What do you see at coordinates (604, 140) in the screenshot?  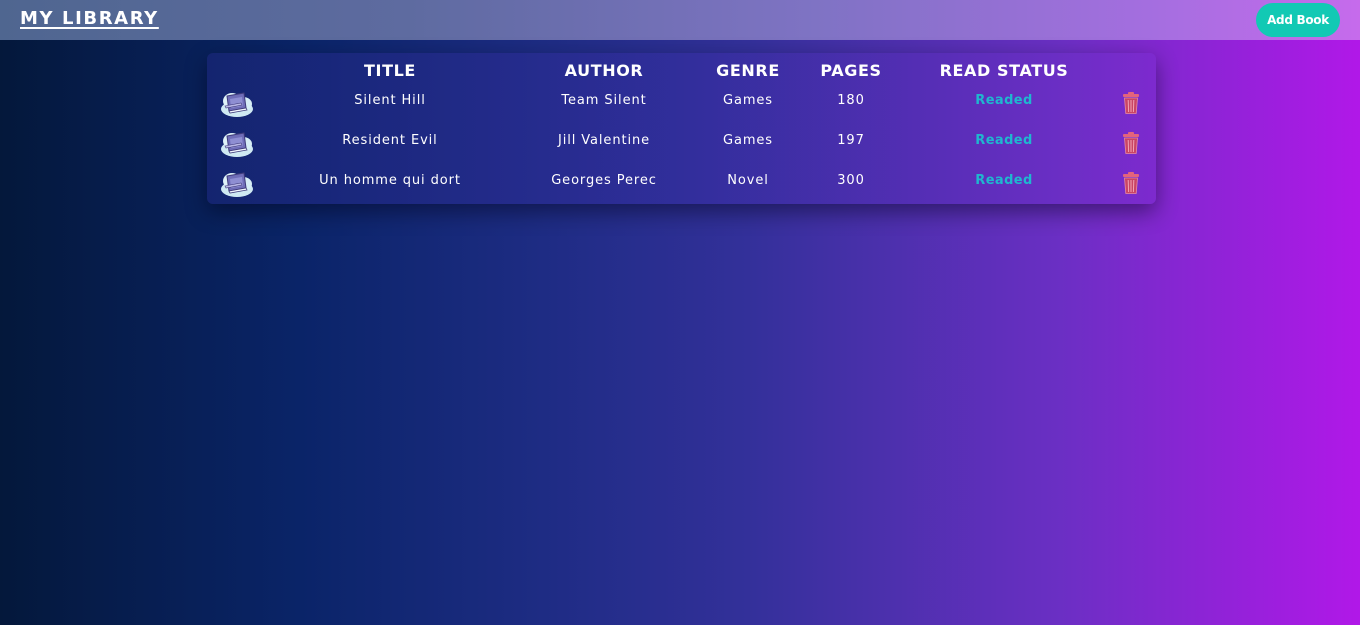 I see `book-author: Jill Valentine` at bounding box center [604, 140].